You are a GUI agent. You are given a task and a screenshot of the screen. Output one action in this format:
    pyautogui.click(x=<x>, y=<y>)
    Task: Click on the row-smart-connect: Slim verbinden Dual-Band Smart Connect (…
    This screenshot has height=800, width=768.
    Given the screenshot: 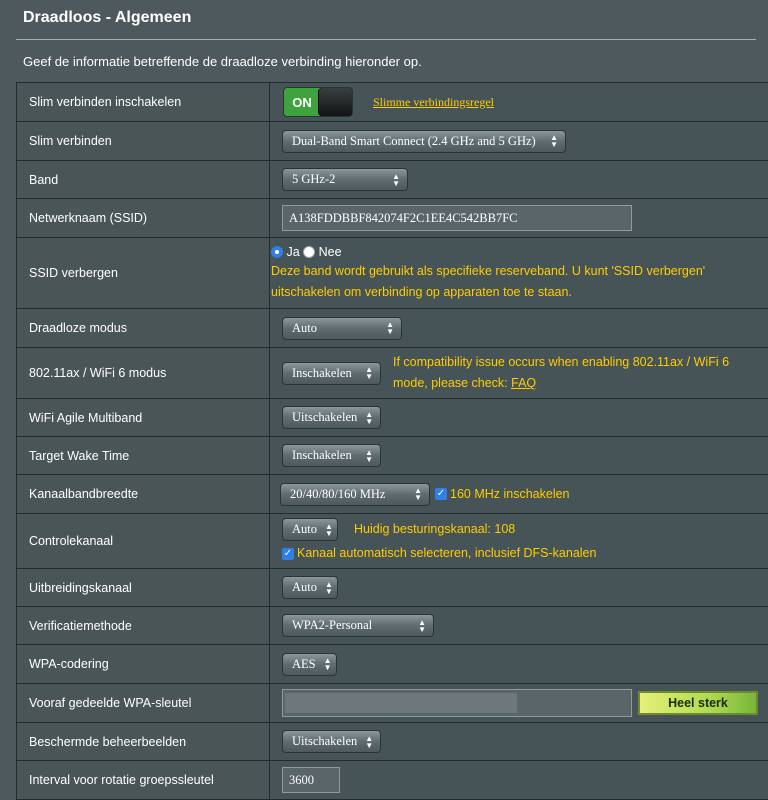 What is the action you would take?
    pyautogui.click(x=392, y=141)
    